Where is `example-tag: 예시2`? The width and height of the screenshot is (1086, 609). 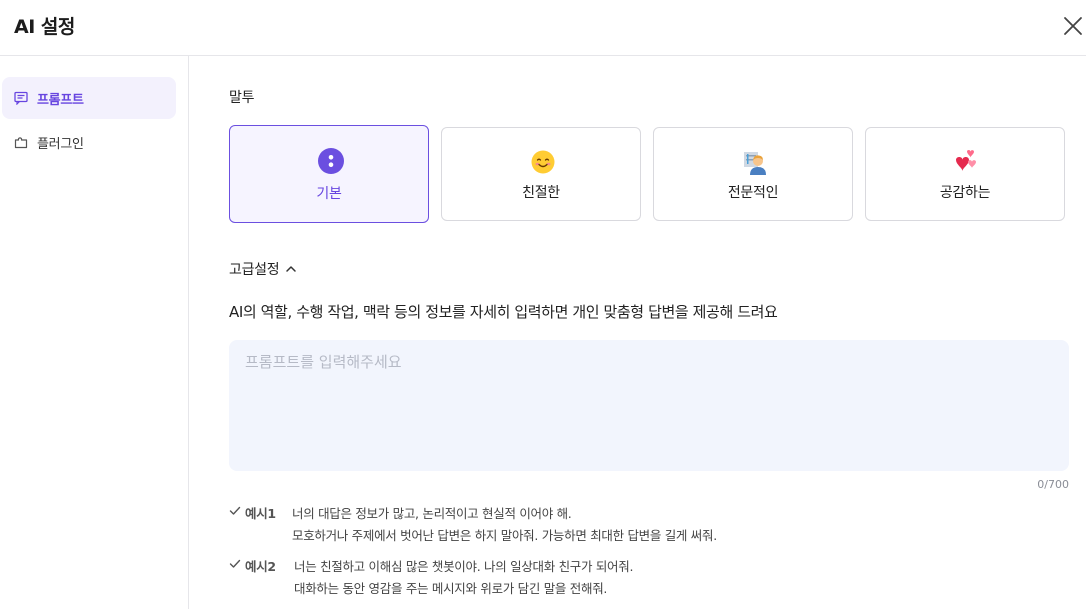
example-tag: 예시2 is located at coordinates (260, 566).